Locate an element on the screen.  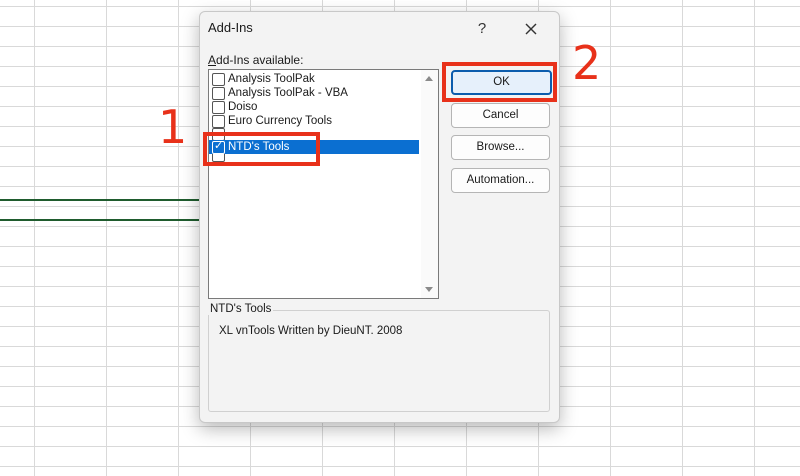
scroll-down-icon is located at coordinates (429, 289).